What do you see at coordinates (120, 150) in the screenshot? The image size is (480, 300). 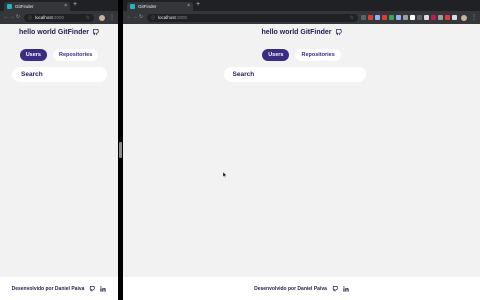 I see `split-divider-handle` at bounding box center [120, 150].